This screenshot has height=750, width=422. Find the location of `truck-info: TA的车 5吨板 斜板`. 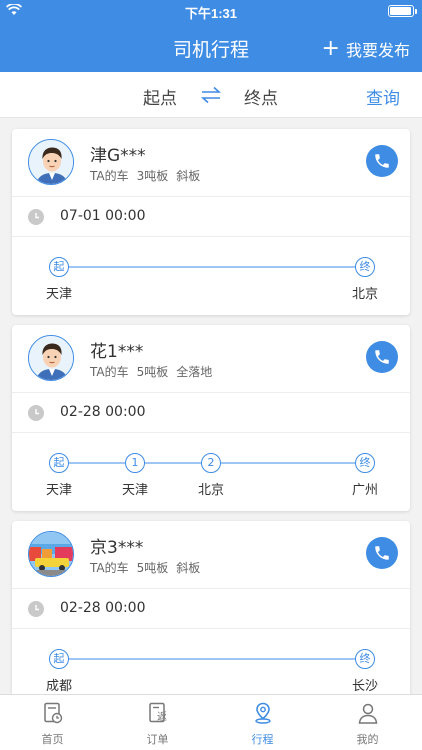

truck-info: TA的车 5吨板 斜板 is located at coordinates (149, 567).